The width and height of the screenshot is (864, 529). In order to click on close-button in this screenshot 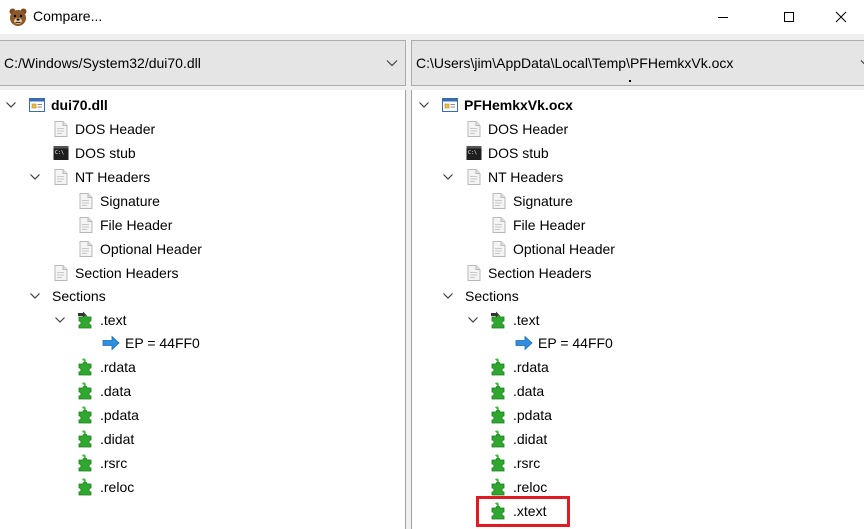, I will do `click(841, 17)`.